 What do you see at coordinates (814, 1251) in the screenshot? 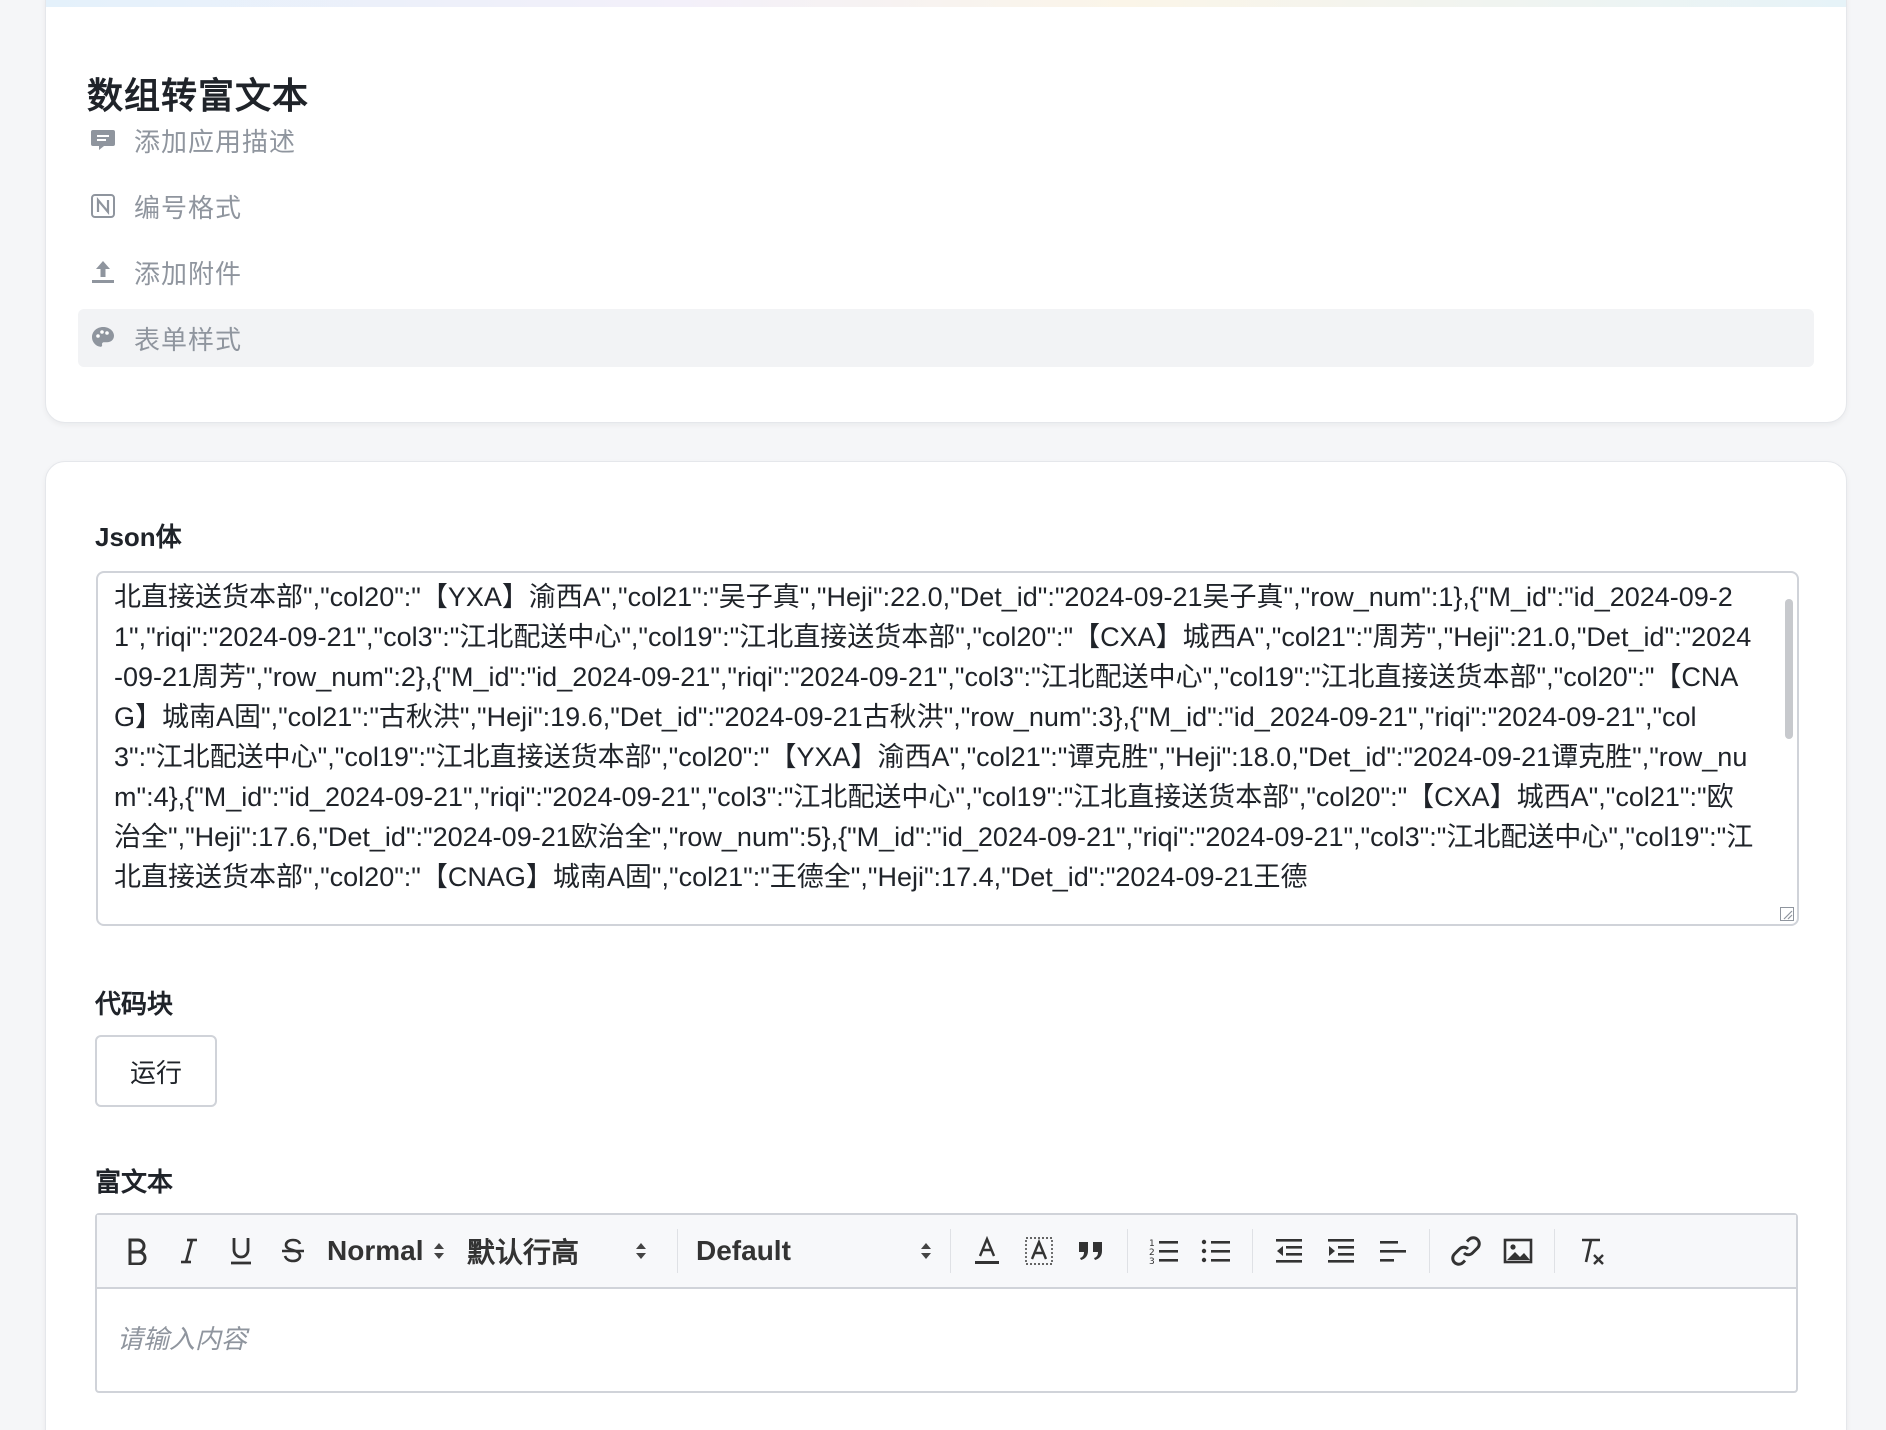
I see `font-select: Default` at bounding box center [814, 1251].